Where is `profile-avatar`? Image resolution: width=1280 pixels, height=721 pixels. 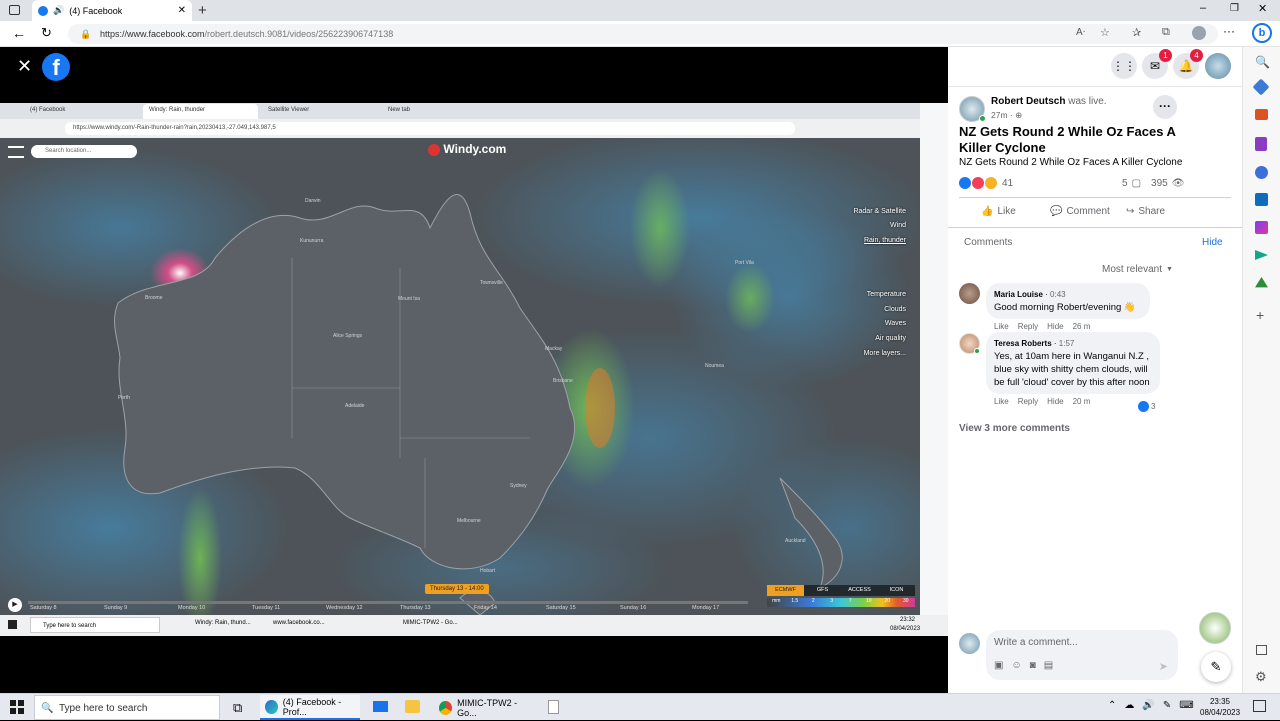
profile-avatar is located at coordinates (1199, 33).